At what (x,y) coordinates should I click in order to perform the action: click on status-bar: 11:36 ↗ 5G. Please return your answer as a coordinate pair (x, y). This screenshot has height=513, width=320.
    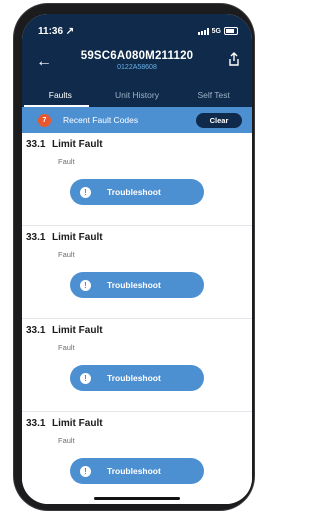
    Looking at the image, I should click on (138, 31).